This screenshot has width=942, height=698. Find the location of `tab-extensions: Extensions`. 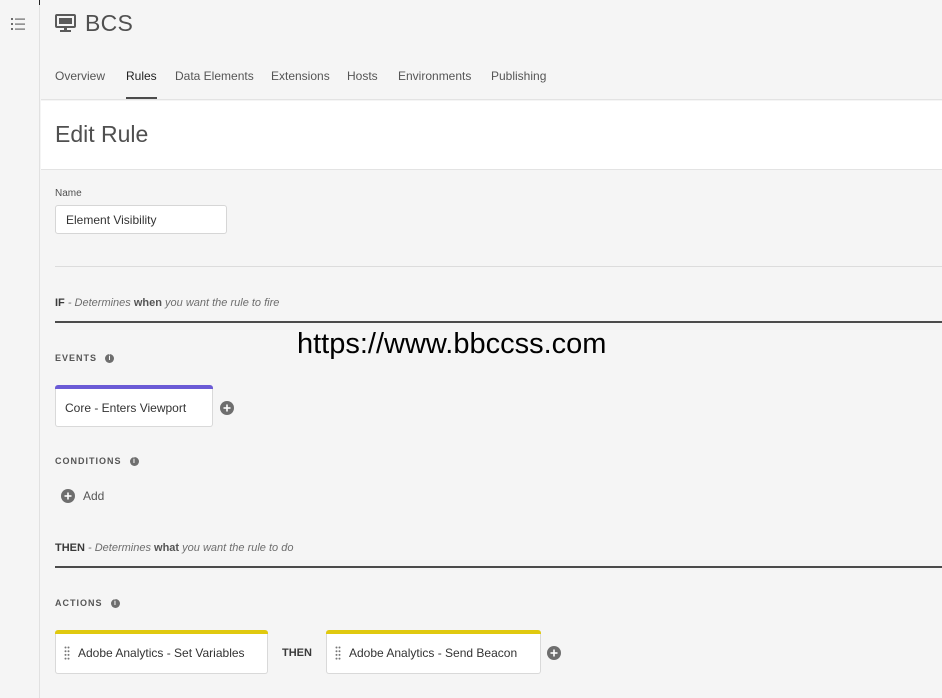

tab-extensions: Extensions is located at coordinates (300, 84).